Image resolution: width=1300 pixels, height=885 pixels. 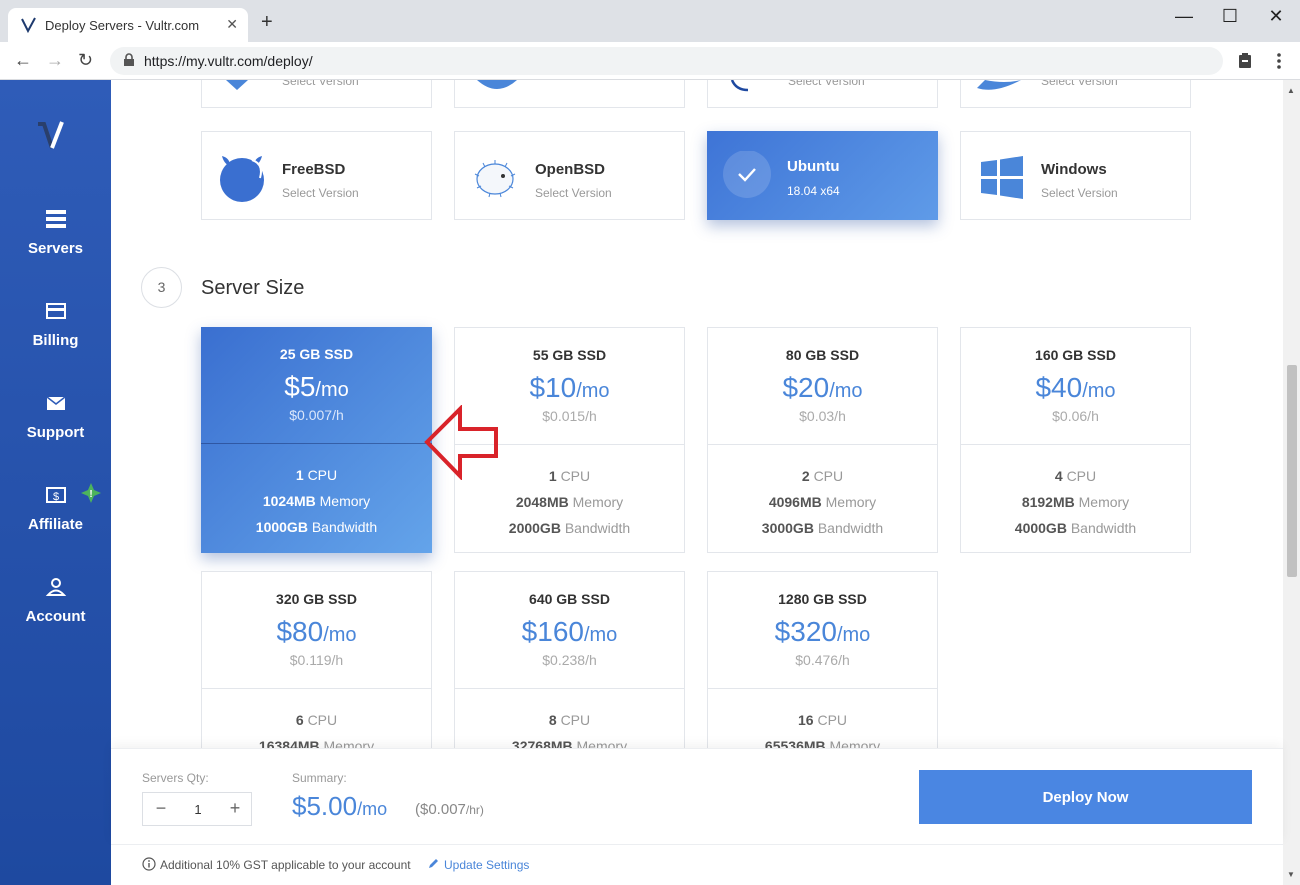 What do you see at coordinates (56, 138) in the screenshot?
I see `vultr-logo` at bounding box center [56, 138].